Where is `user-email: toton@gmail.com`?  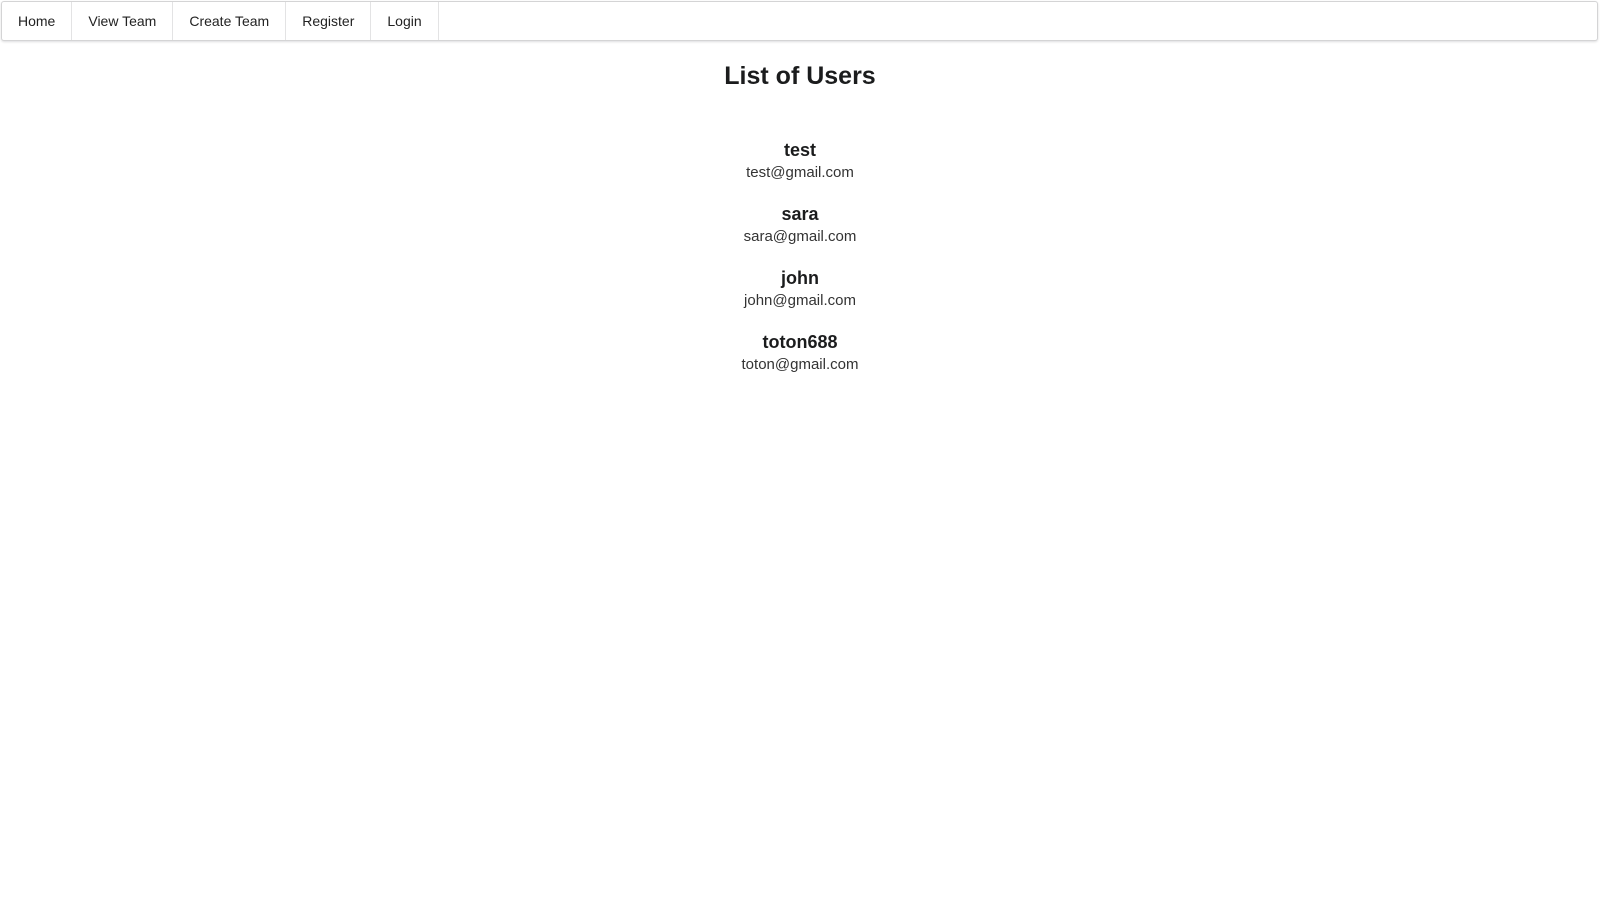
user-email: toton@gmail.com is located at coordinates (800, 364).